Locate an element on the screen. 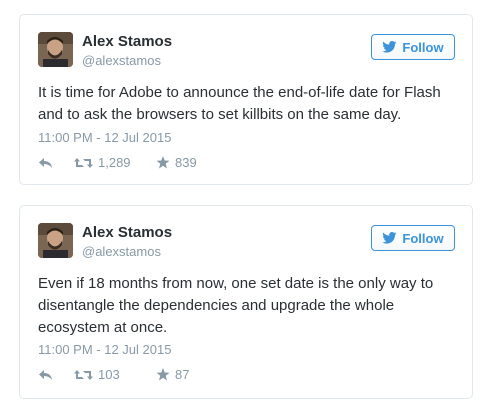 The image size is (500, 411). tweet-actions: 1,289 839 is located at coordinates (117, 162).